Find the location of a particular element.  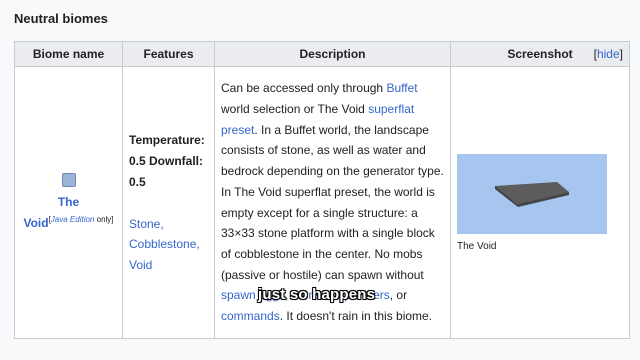

commands-link: commands is located at coordinates (250, 316).